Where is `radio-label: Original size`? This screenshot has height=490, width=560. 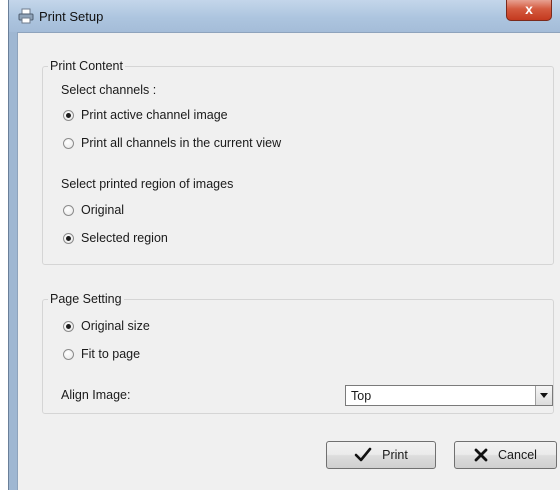
radio-label: Original size is located at coordinates (115, 326).